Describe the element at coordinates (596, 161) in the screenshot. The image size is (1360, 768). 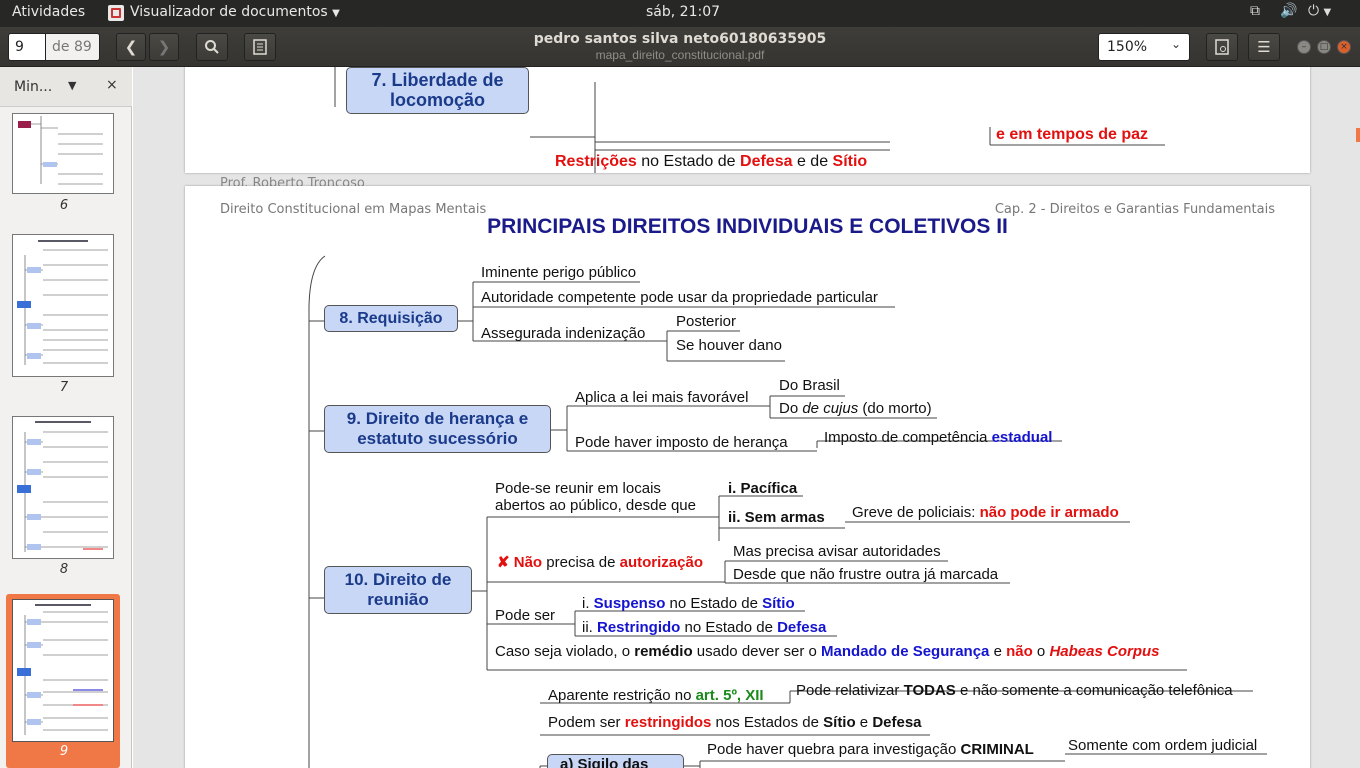
I see `text-span: Restrições` at that location.